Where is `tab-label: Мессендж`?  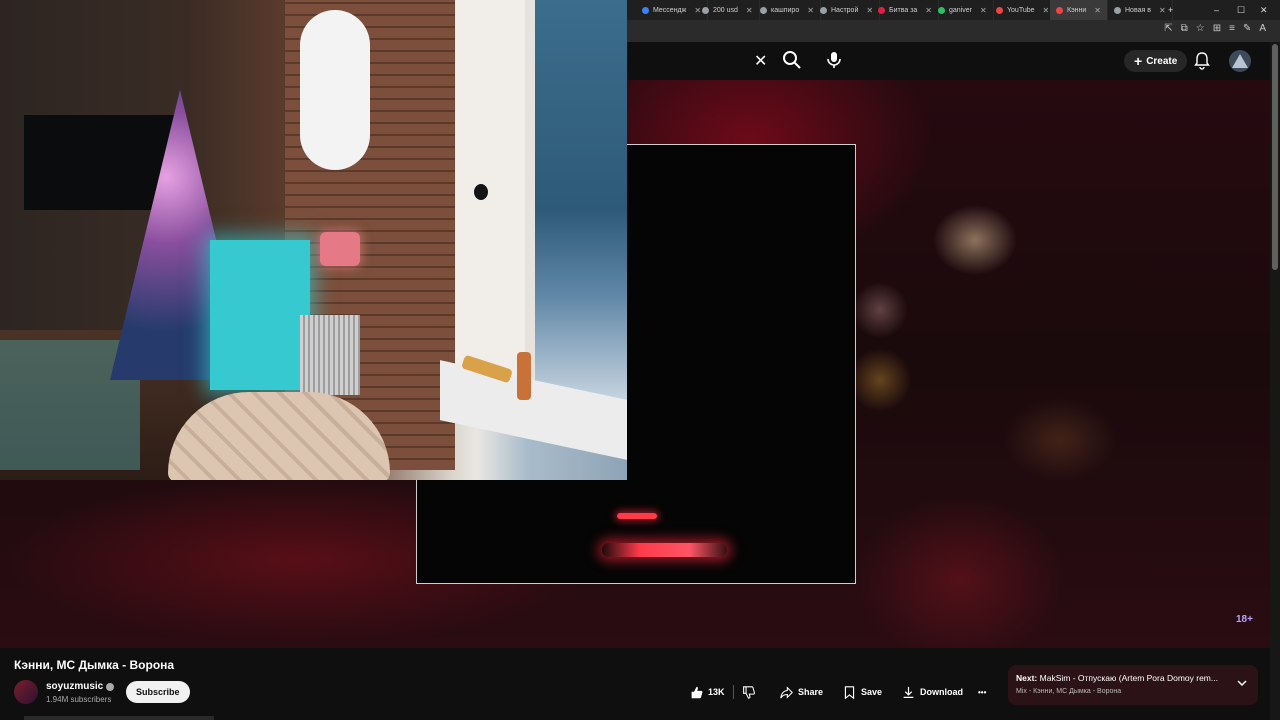 tab-label: Мессендж is located at coordinates (670, 10).